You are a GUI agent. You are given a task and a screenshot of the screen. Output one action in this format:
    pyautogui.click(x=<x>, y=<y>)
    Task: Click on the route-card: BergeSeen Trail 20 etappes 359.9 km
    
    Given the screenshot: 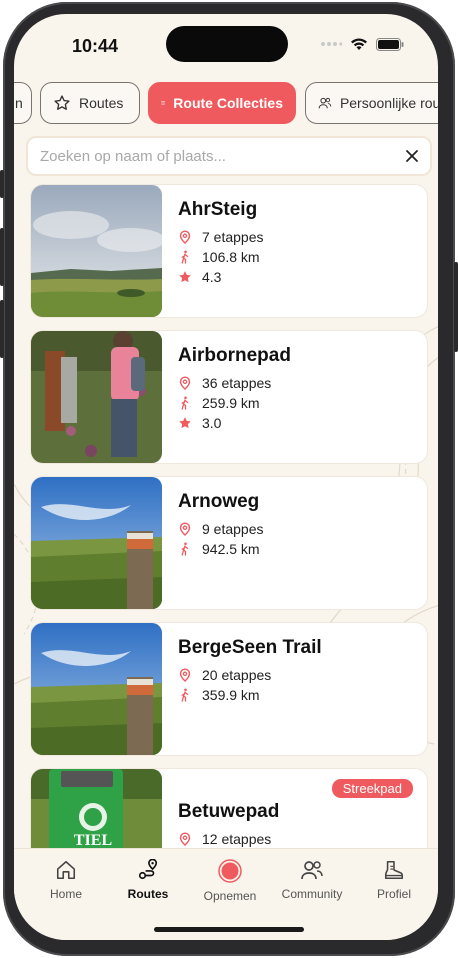 What is the action you would take?
    pyautogui.click(x=229, y=689)
    